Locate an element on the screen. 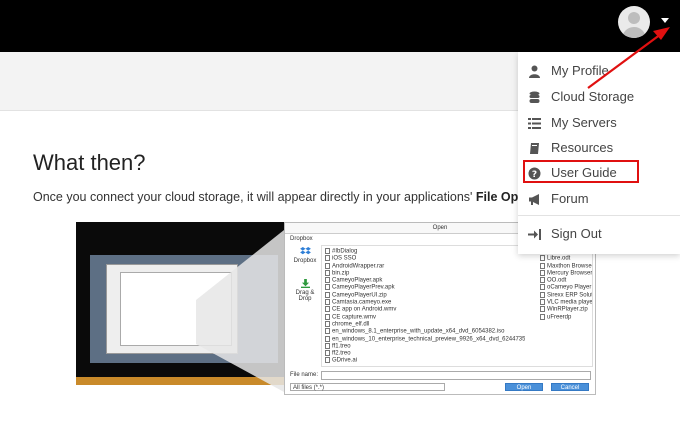 This screenshot has width=680, height=442. file-name: ff2.treo is located at coordinates (341, 353).